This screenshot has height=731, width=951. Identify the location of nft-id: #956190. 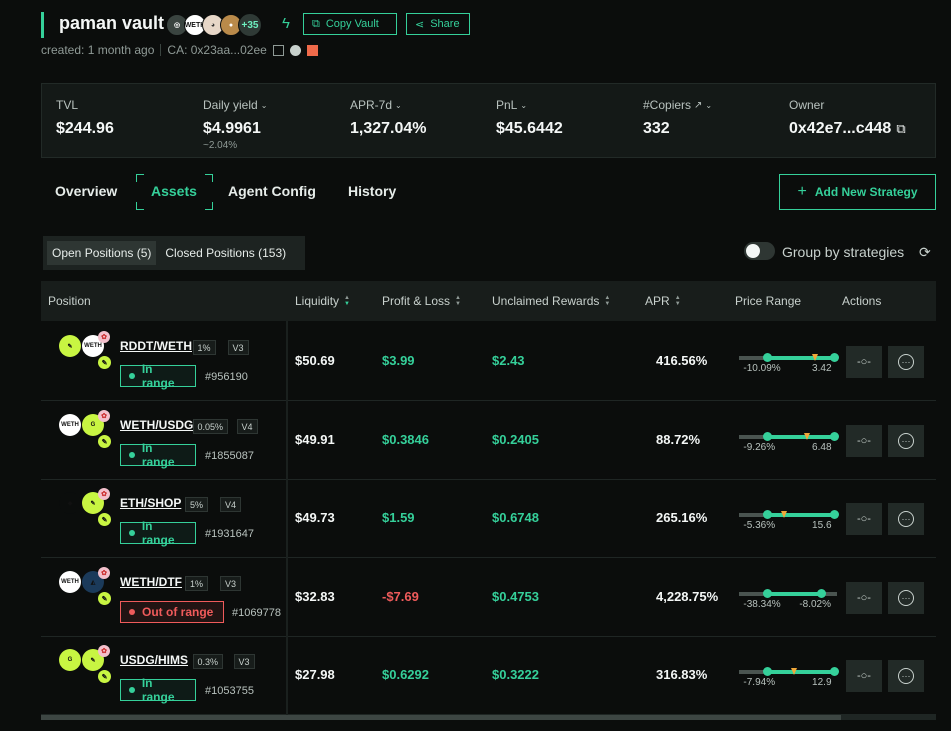
(226, 377).